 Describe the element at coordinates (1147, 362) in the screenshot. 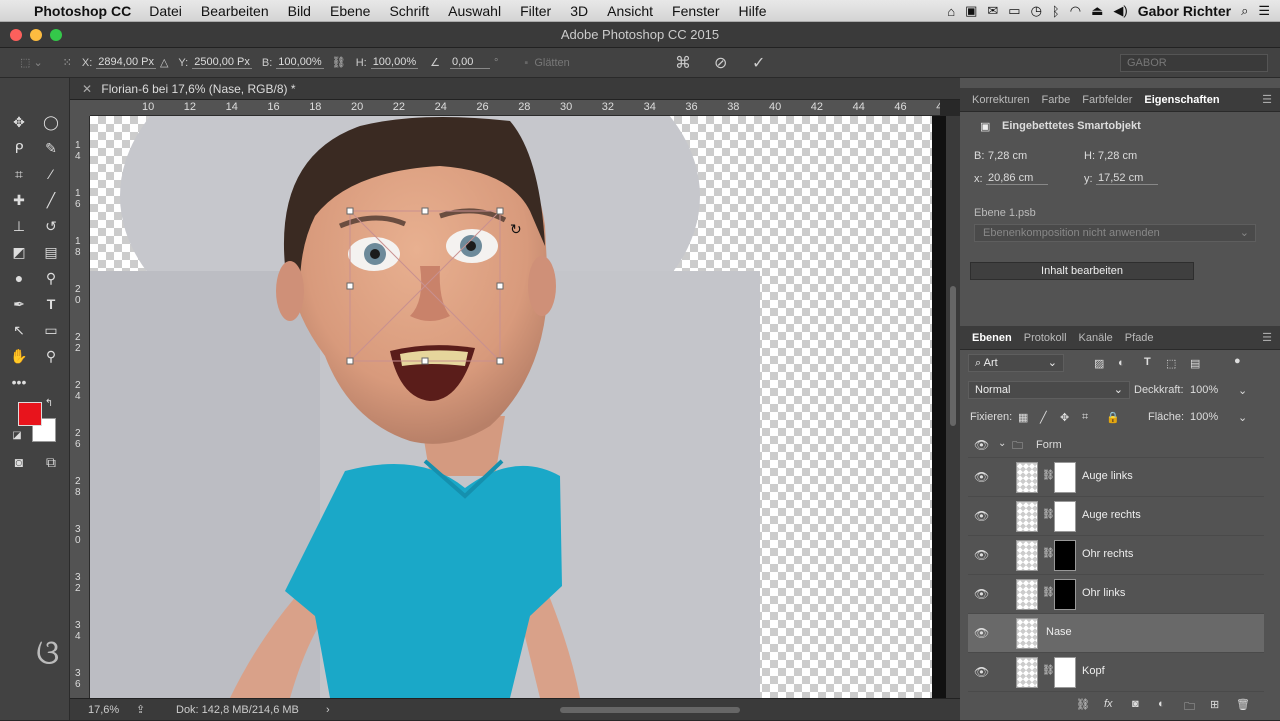

I see `filter-type-icon: T` at that location.